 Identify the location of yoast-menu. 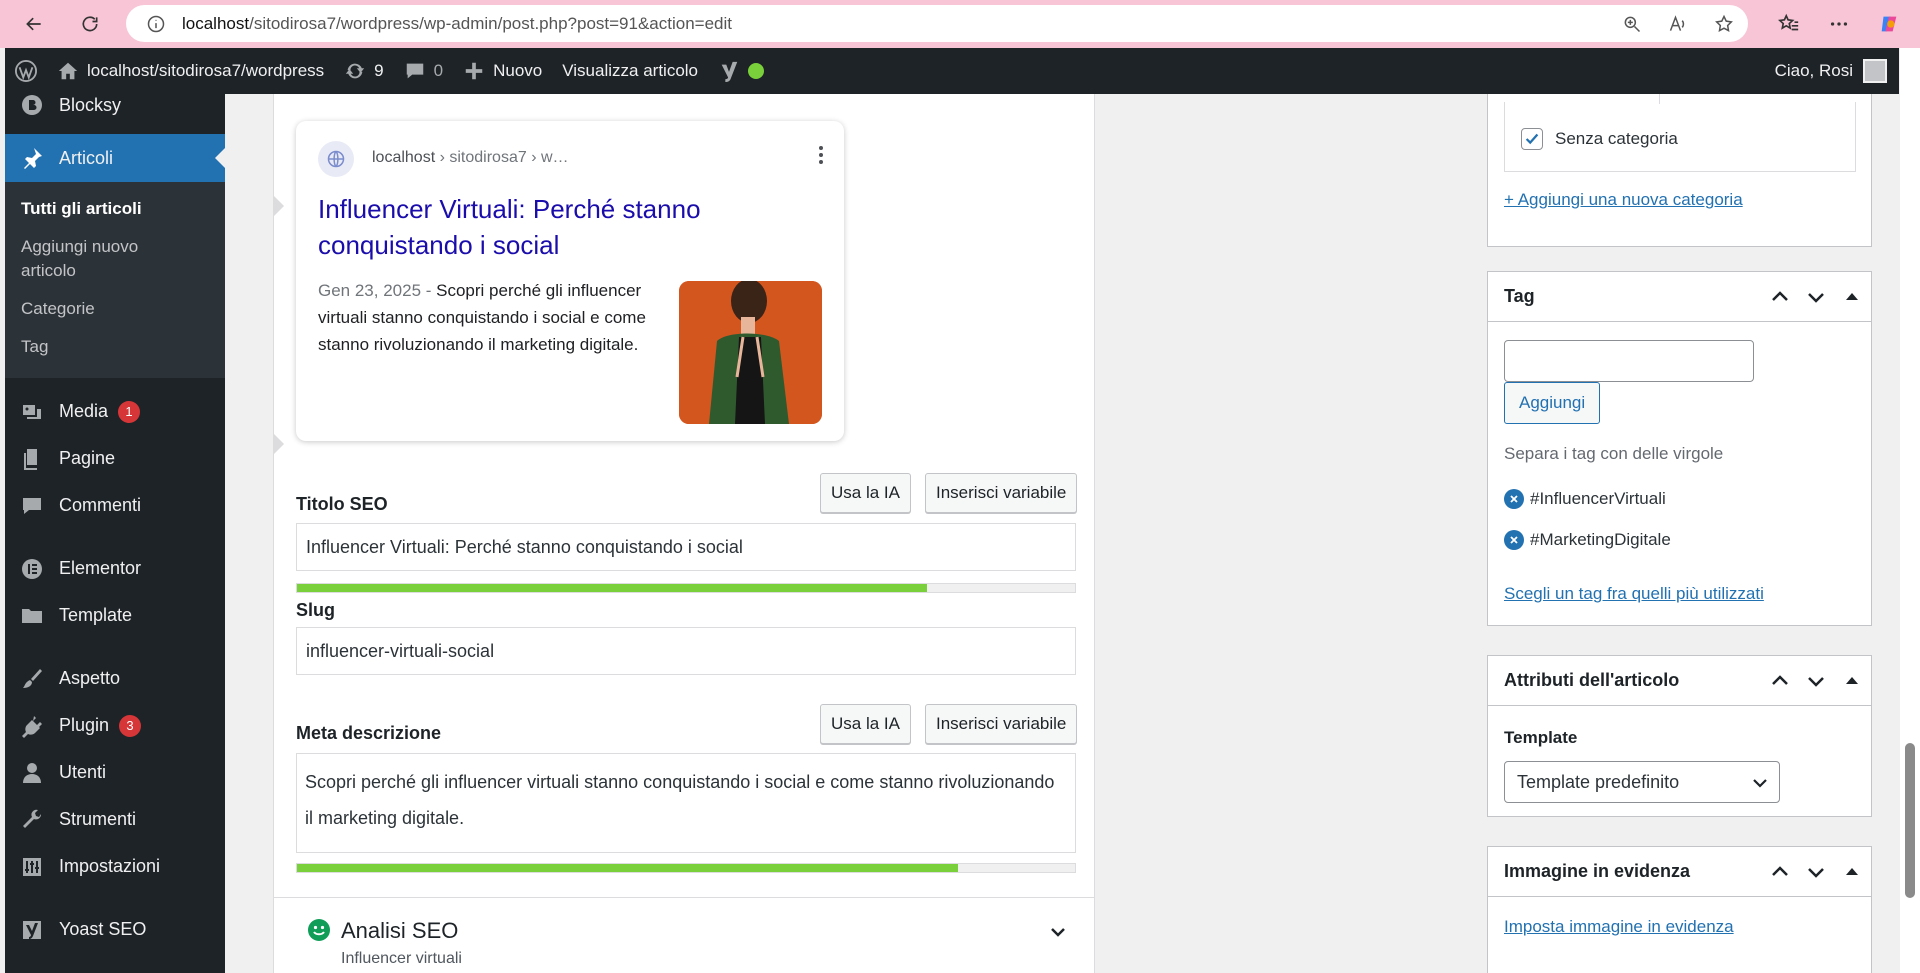
(741, 71).